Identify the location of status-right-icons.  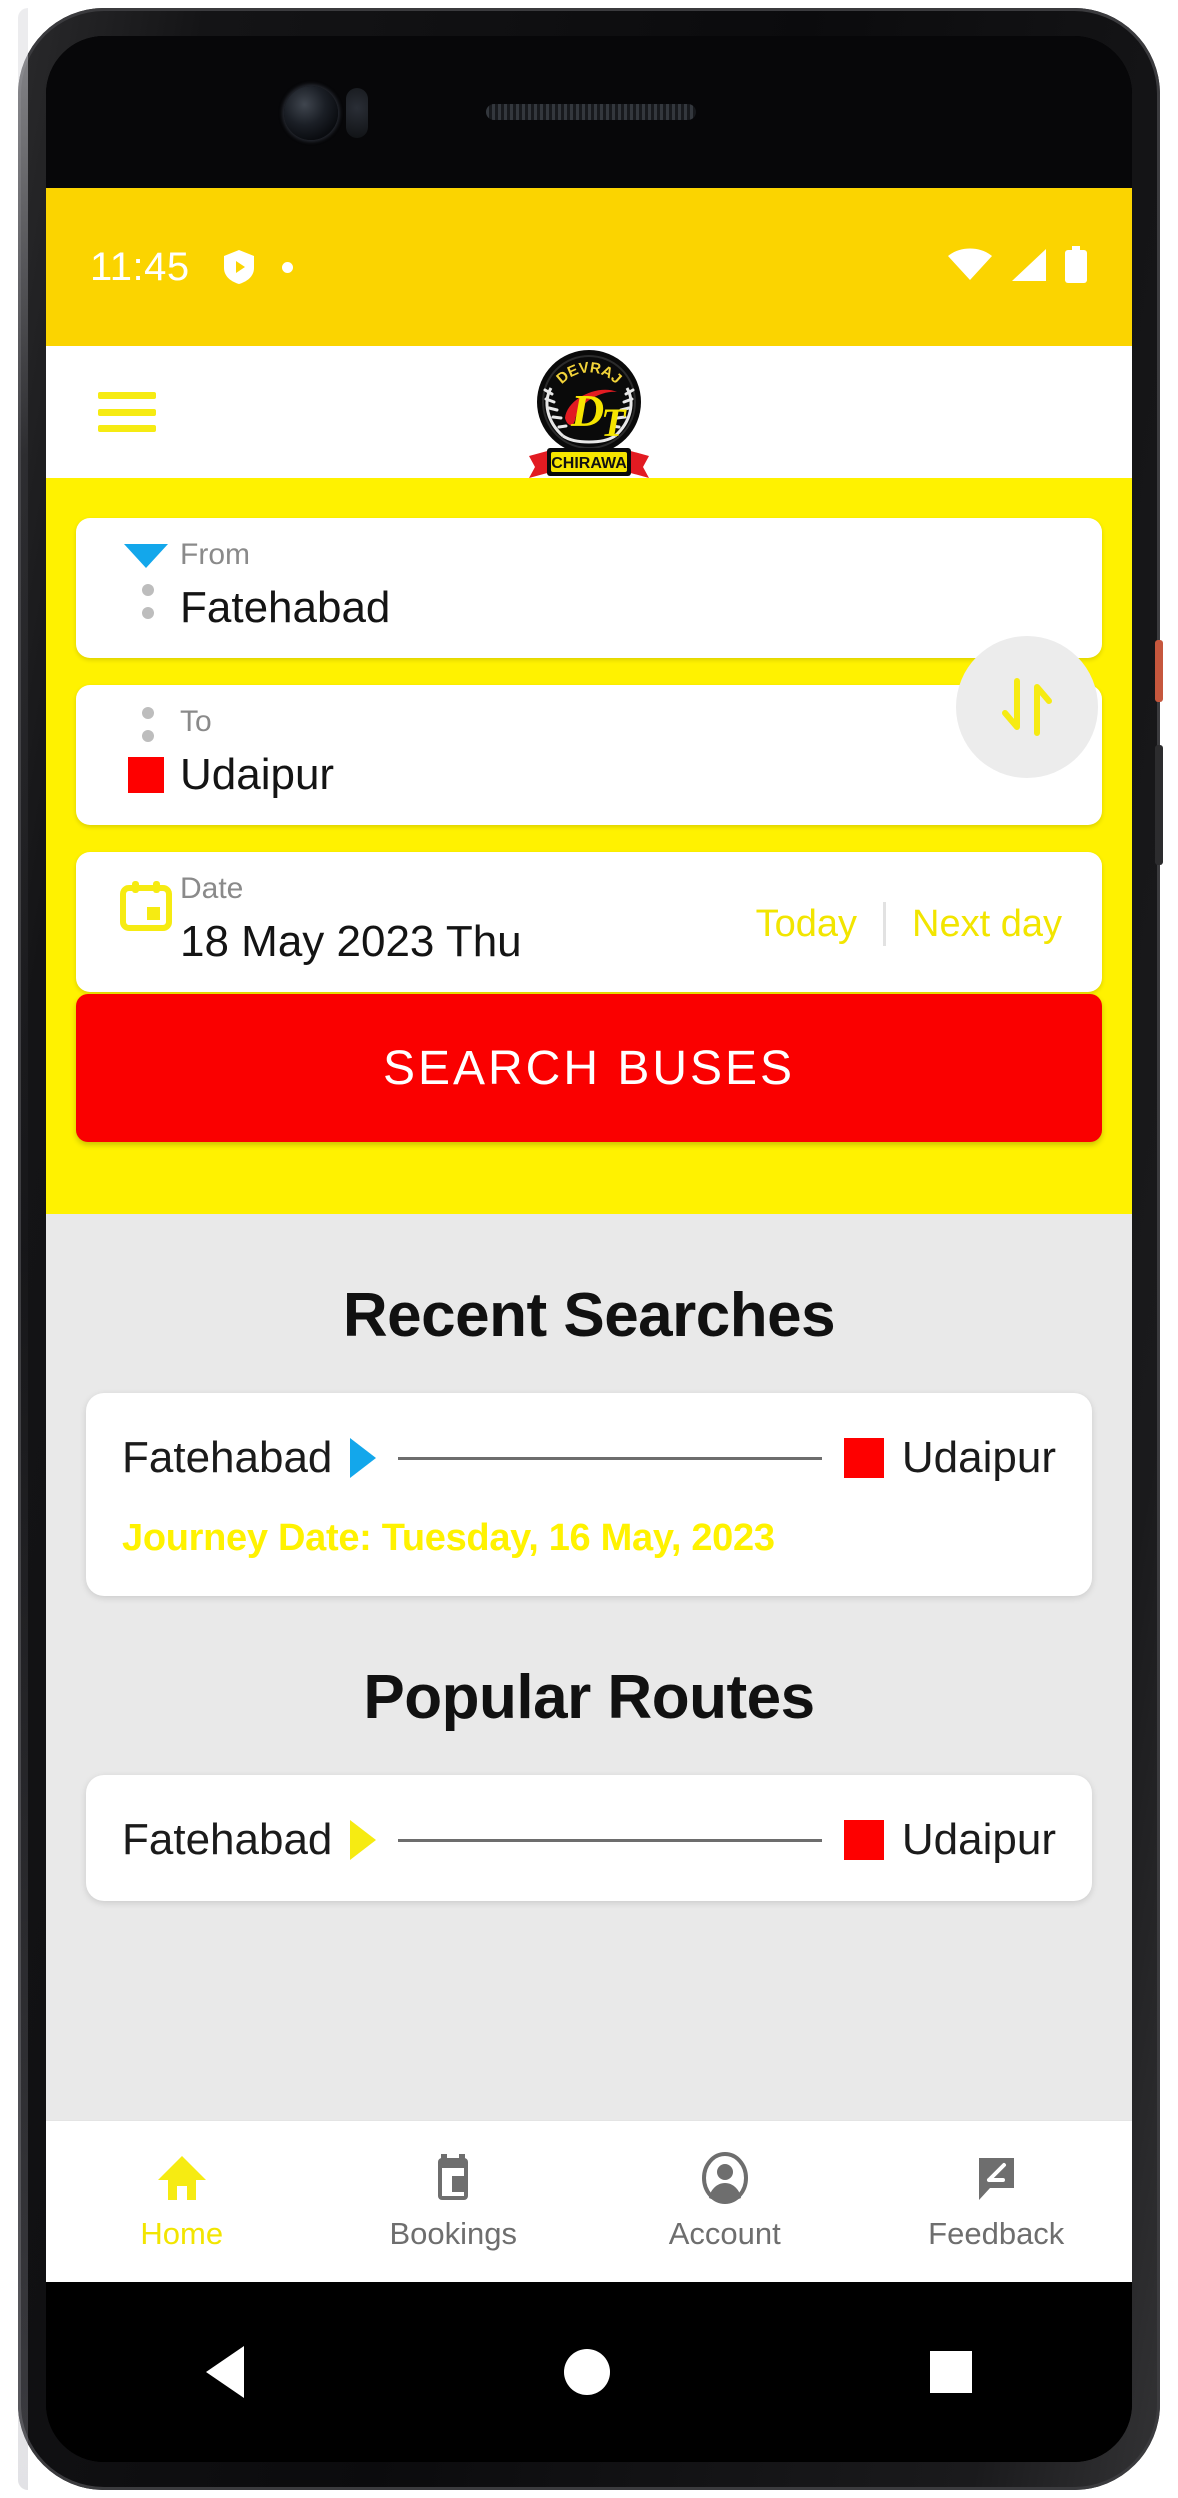
(1018, 267).